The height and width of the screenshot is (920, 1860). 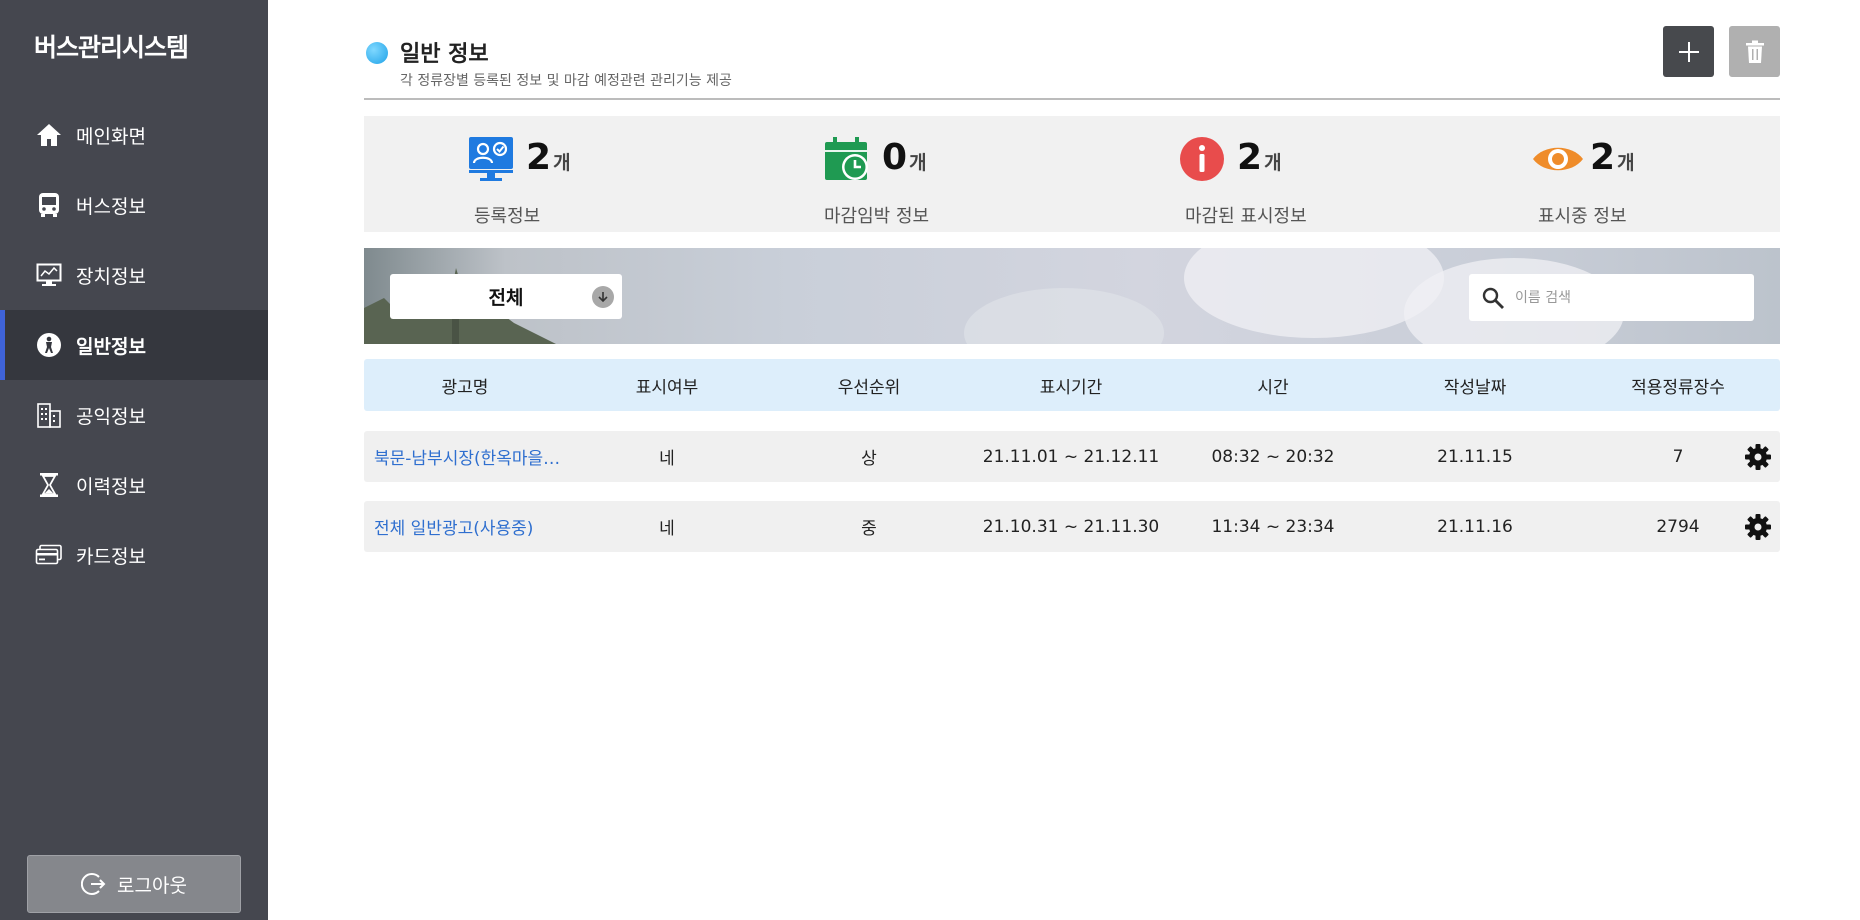 I want to click on page-header: 일반 정보 각 정류장별 등록된 정보 및 마감 예정관련 관리기능 제공, so click(x=1072, y=60).